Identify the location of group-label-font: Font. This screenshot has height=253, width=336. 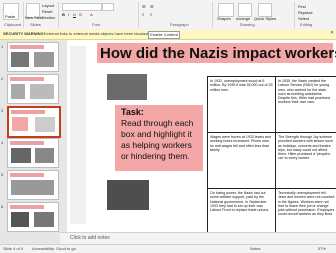
(96, 24).